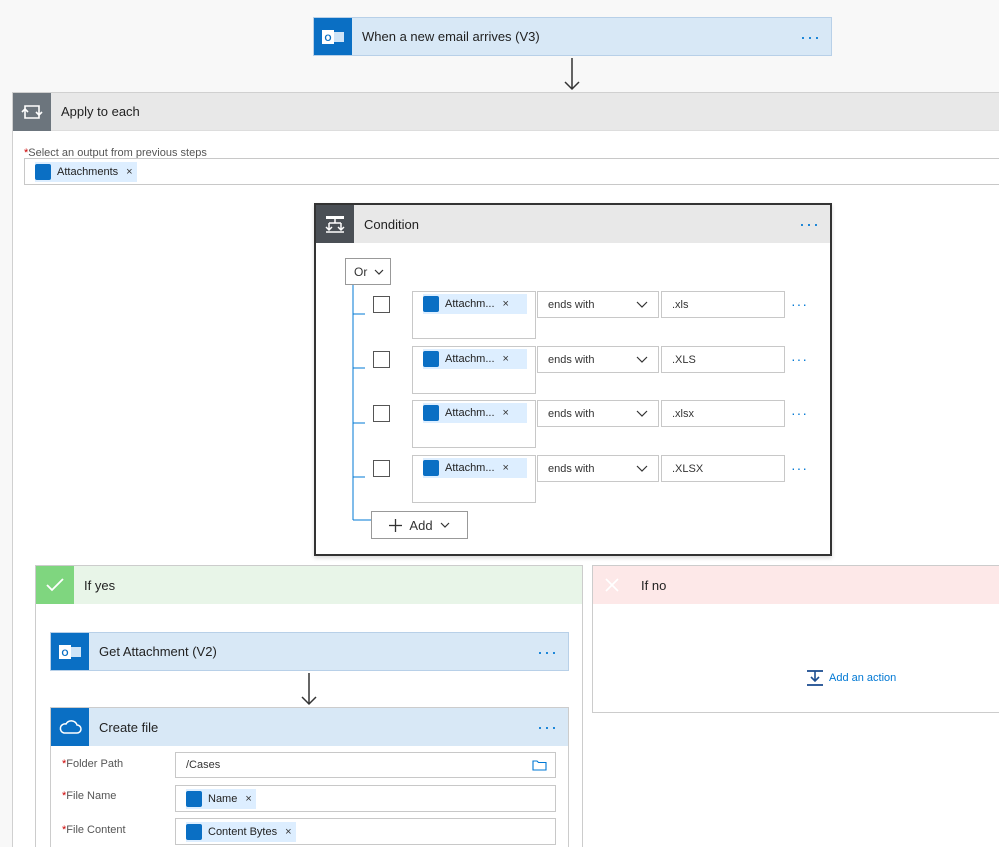  Describe the element at coordinates (368, 271) in the screenshot. I see `or-dropdown: Or` at that location.